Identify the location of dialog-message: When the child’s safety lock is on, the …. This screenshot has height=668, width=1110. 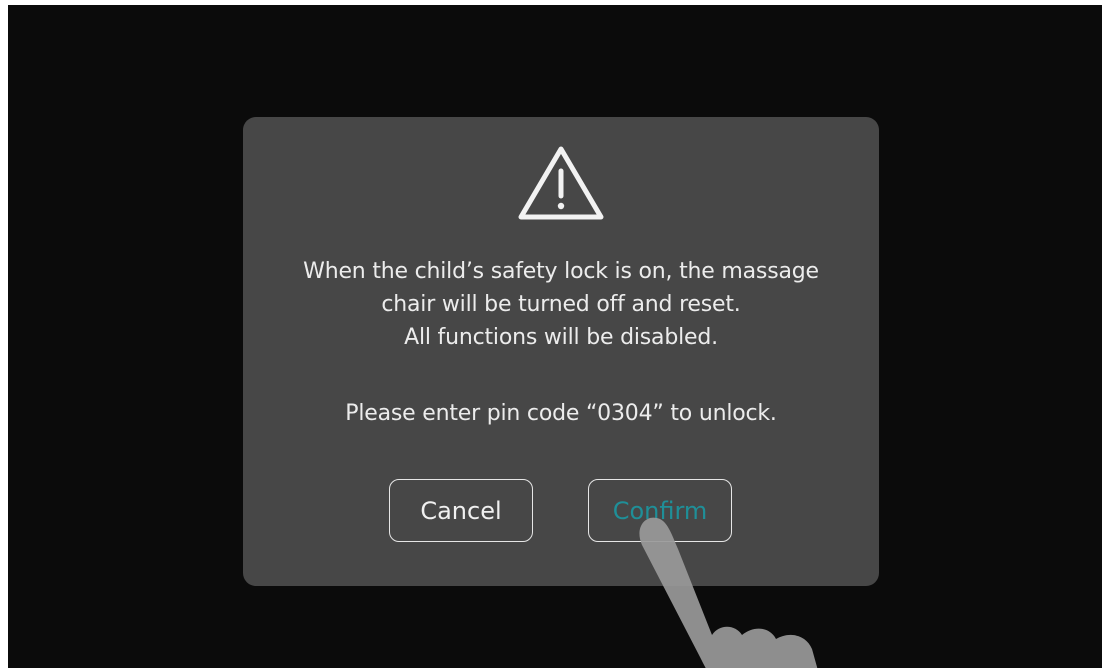
(561, 304).